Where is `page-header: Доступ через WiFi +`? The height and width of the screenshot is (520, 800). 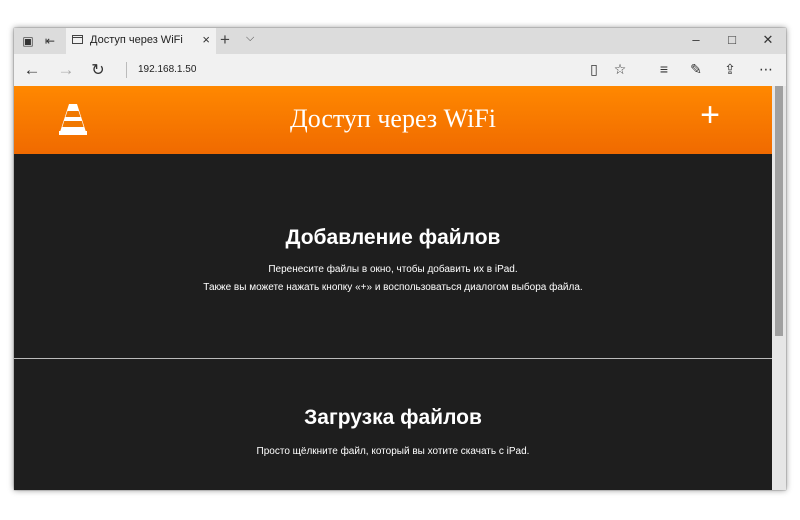
page-header: Доступ через WiFi + is located at coordinates (393, 120).